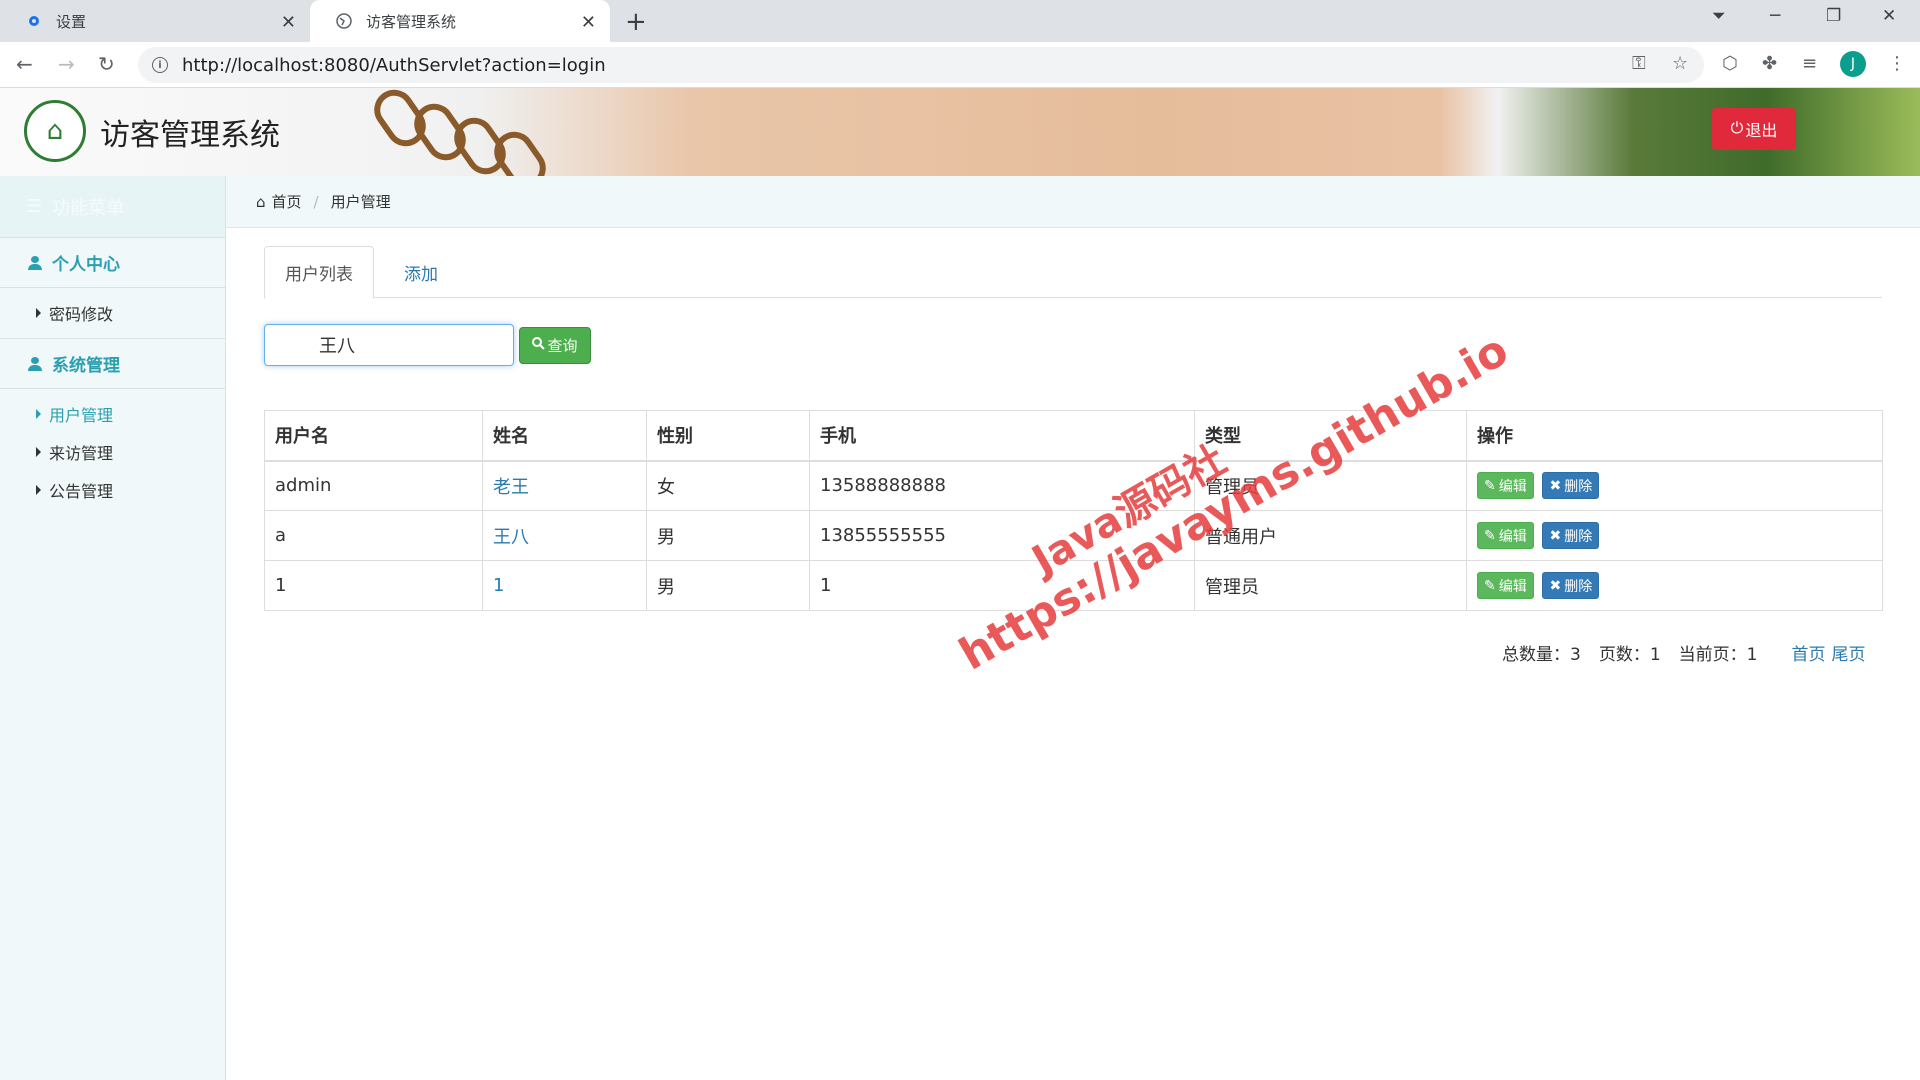 The width and height of the screenshot is (1920, 1080). Describe the element at coordinates (88, 208) in the screenshot. I see `sidebar-header-label: 功能菜单` at that location.